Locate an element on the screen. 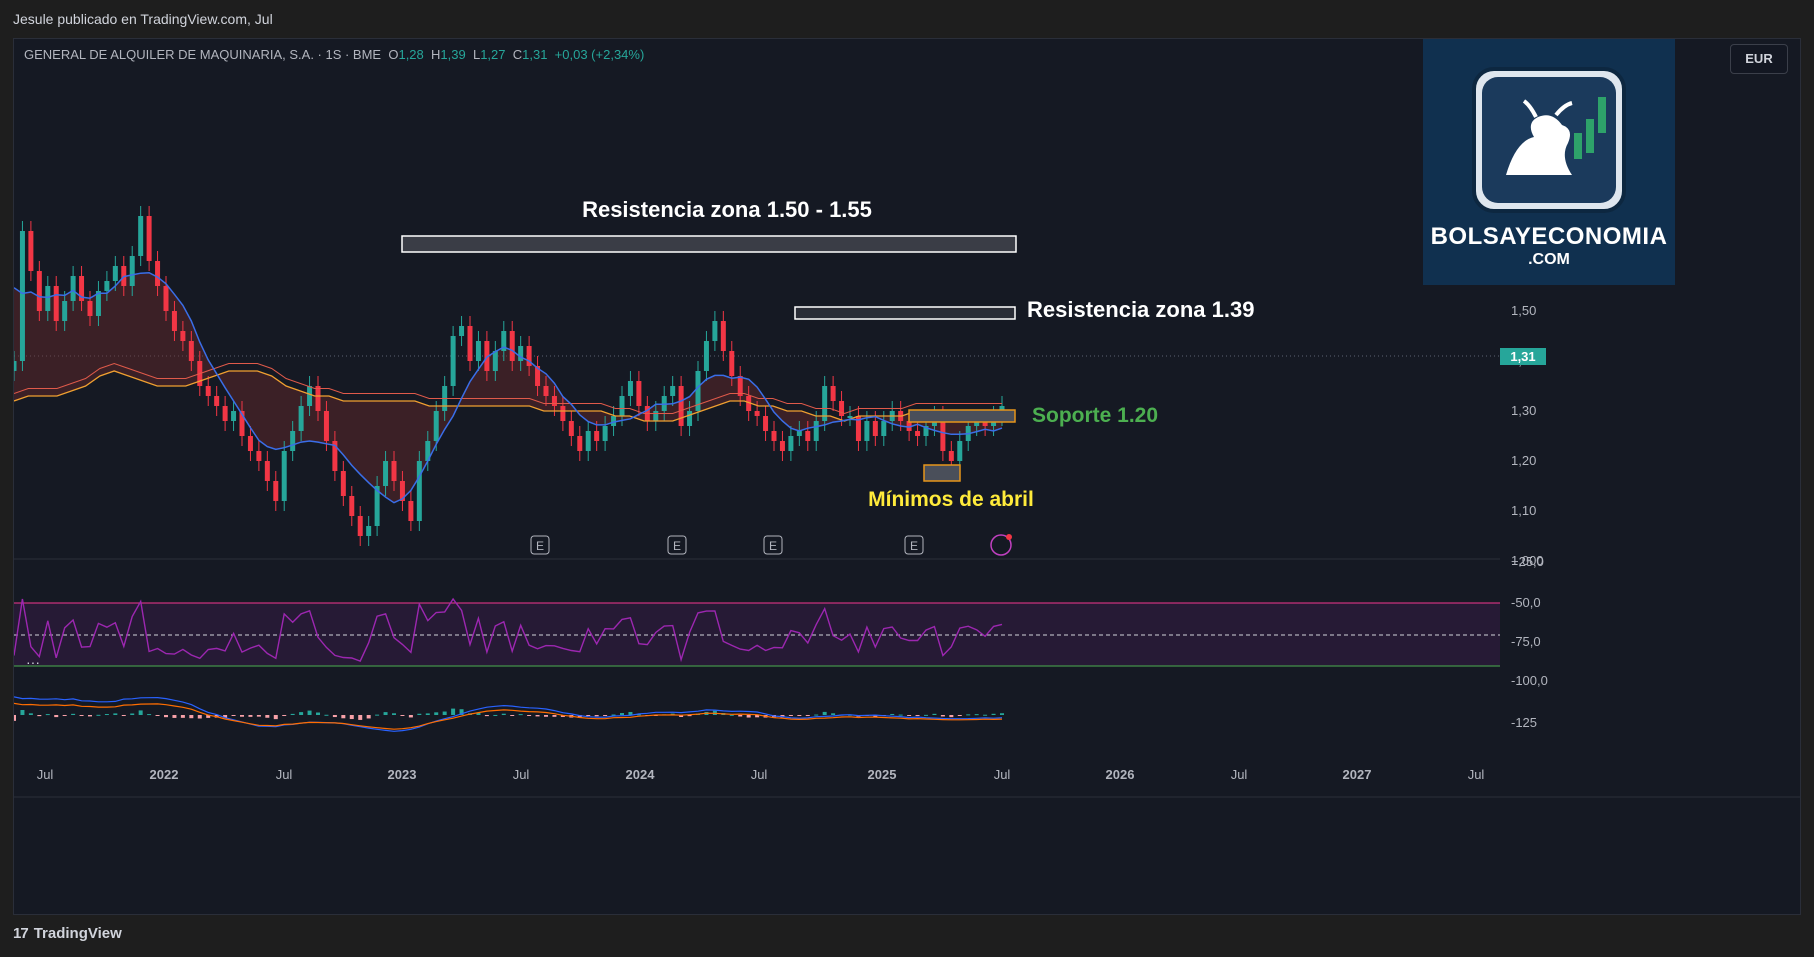 This screenshot has height=957, width=1814. currency-button: EUR is located at coordinates (1759, 59).